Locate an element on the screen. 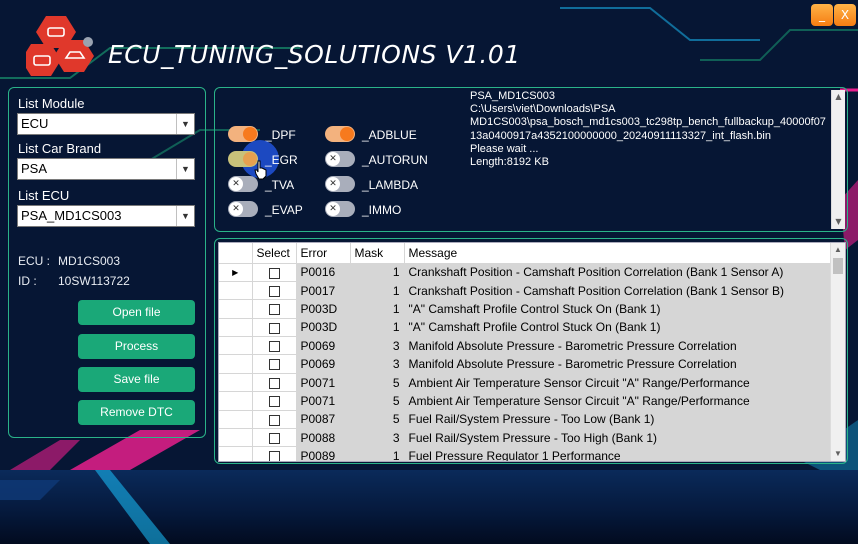 This screenshot has height=544, width=858. app-title: ECU_TUNING_SOLUTIONS V1.01 is located at coordinates (314, 54).